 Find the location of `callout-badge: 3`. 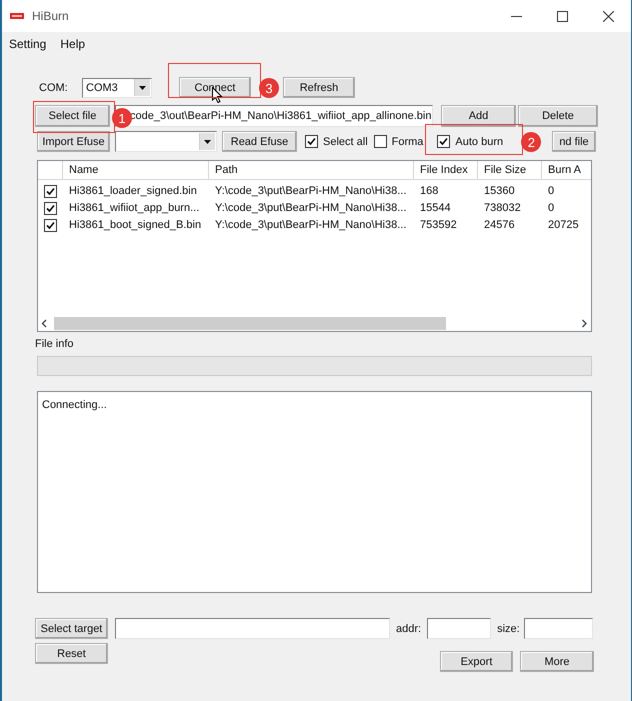

callout-badge: 3 is located at coordinates (269, 88).